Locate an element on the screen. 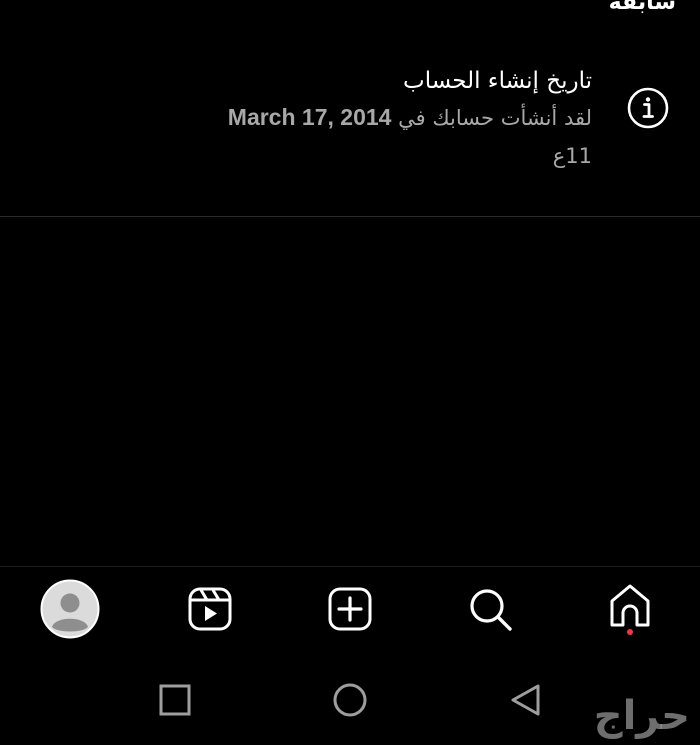 This screenshot has height=745, width=700. nav-reels is located at coordinates (210, 609).